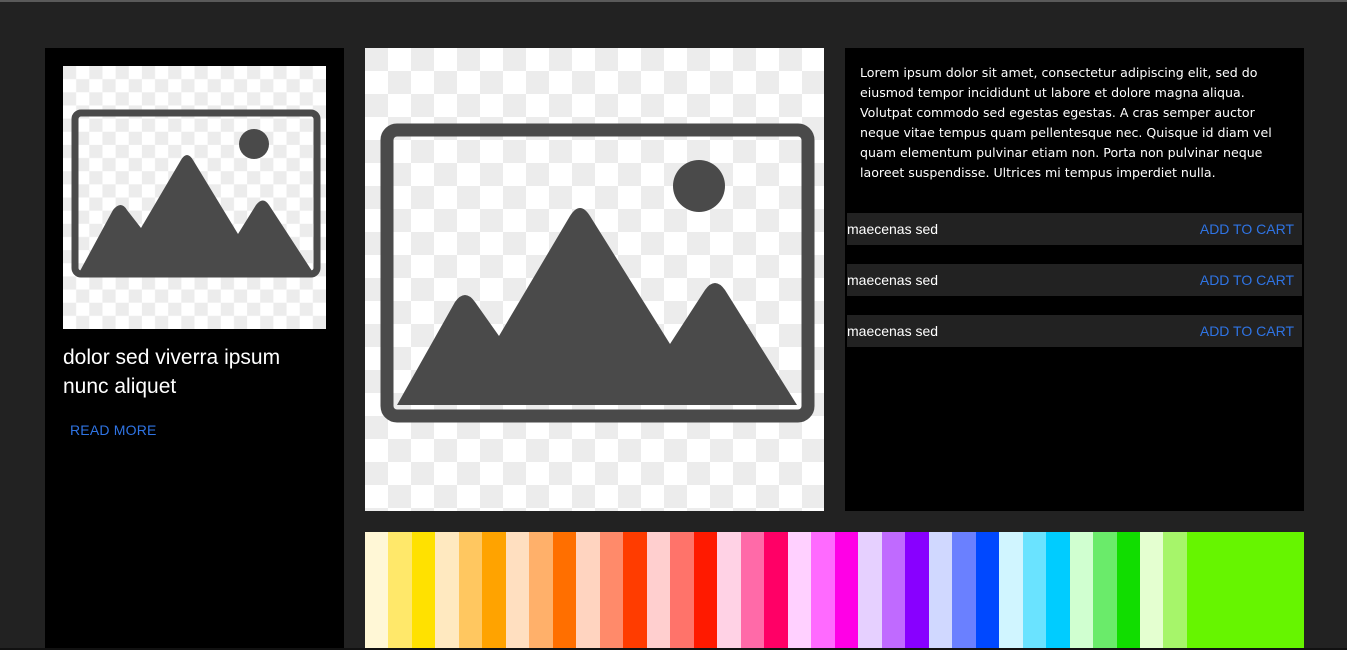 The height and width of the screenshot is (650, 1347). Describe the element at coordinates (194, 197) in the screenshot. I see `image-placeholder-icon` at that location.